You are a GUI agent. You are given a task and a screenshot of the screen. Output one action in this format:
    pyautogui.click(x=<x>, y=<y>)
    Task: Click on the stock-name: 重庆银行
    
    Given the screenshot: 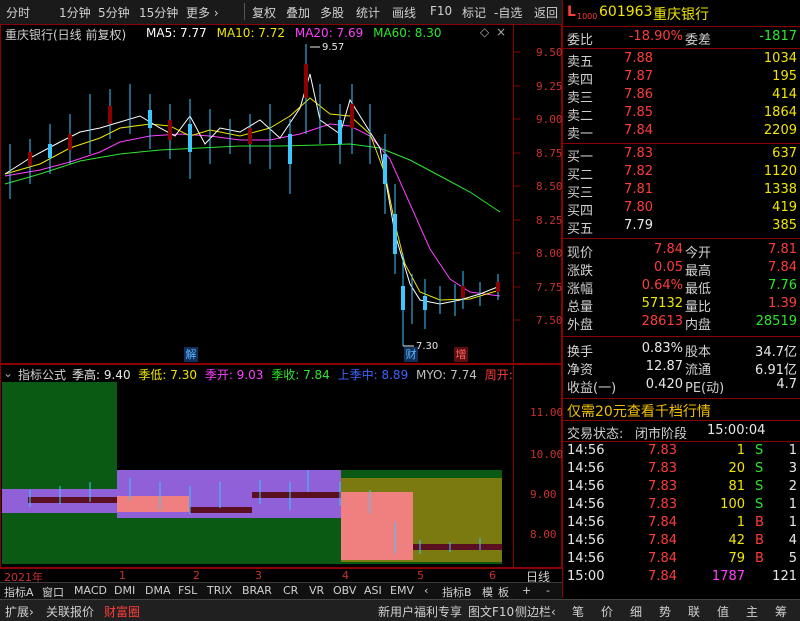 What is the action you would take?
    pyautogui.click(x=681, y=15)
    